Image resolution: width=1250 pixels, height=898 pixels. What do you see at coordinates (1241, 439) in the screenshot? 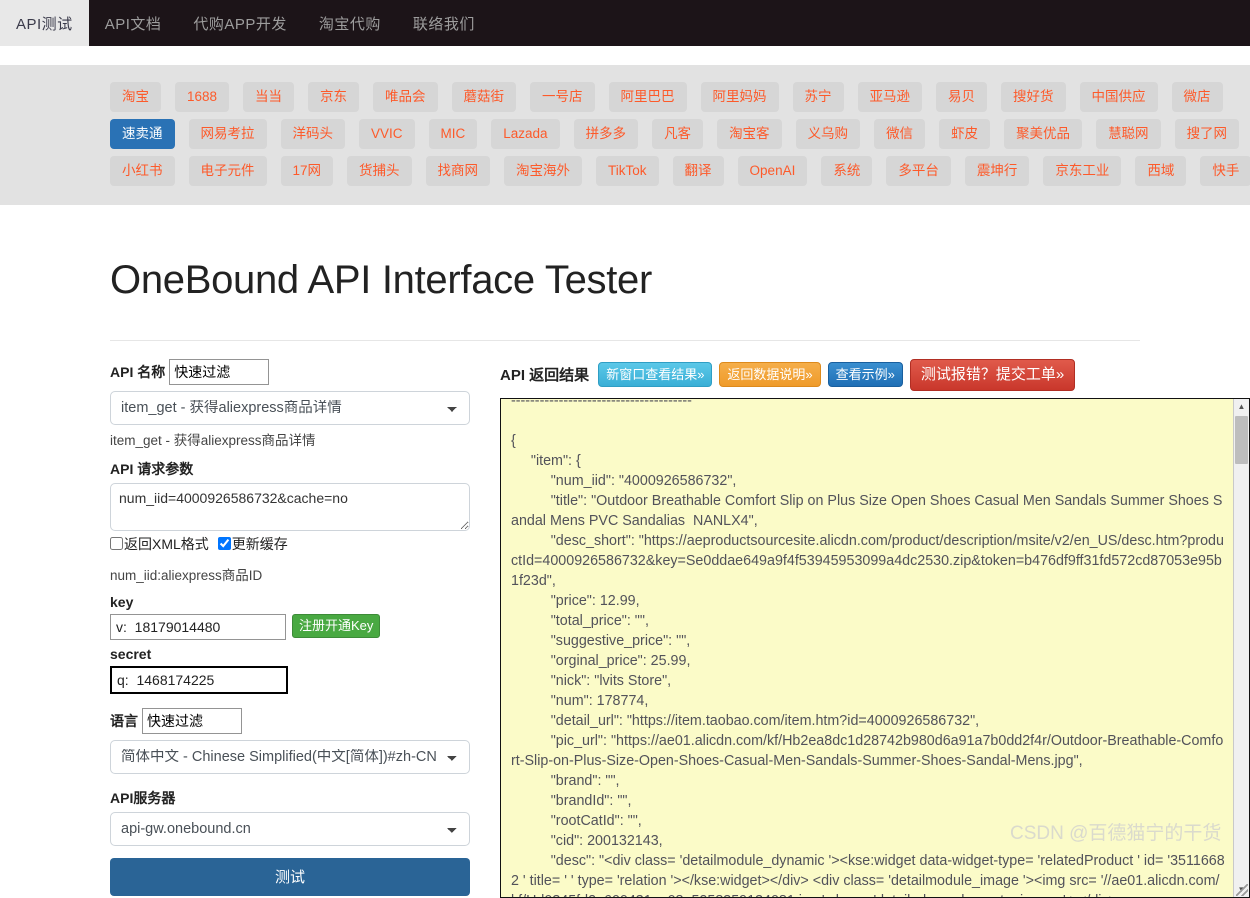
I see `scrollbar-thumb` at bounding box center [1241, 439].